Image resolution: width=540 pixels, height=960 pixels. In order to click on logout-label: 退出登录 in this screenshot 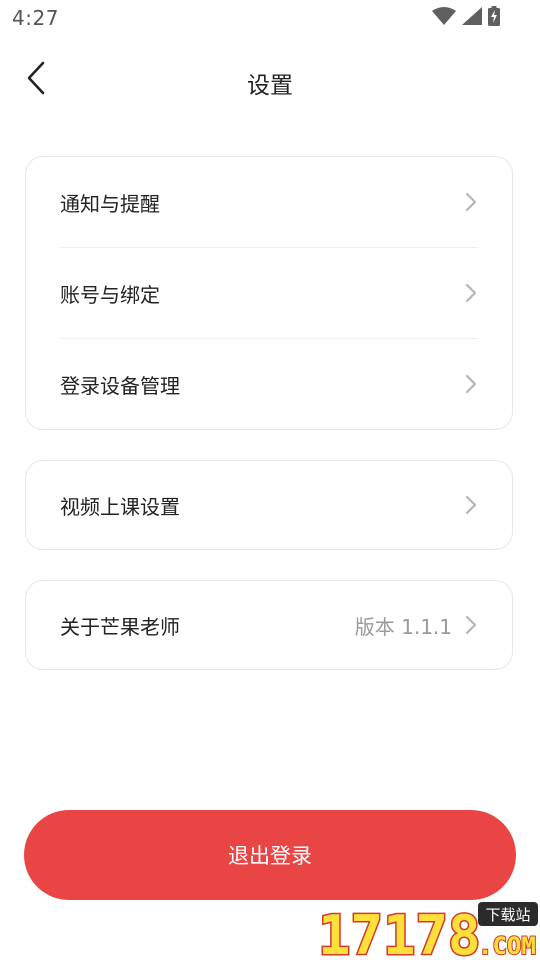, I will do `click(270, 856)`.